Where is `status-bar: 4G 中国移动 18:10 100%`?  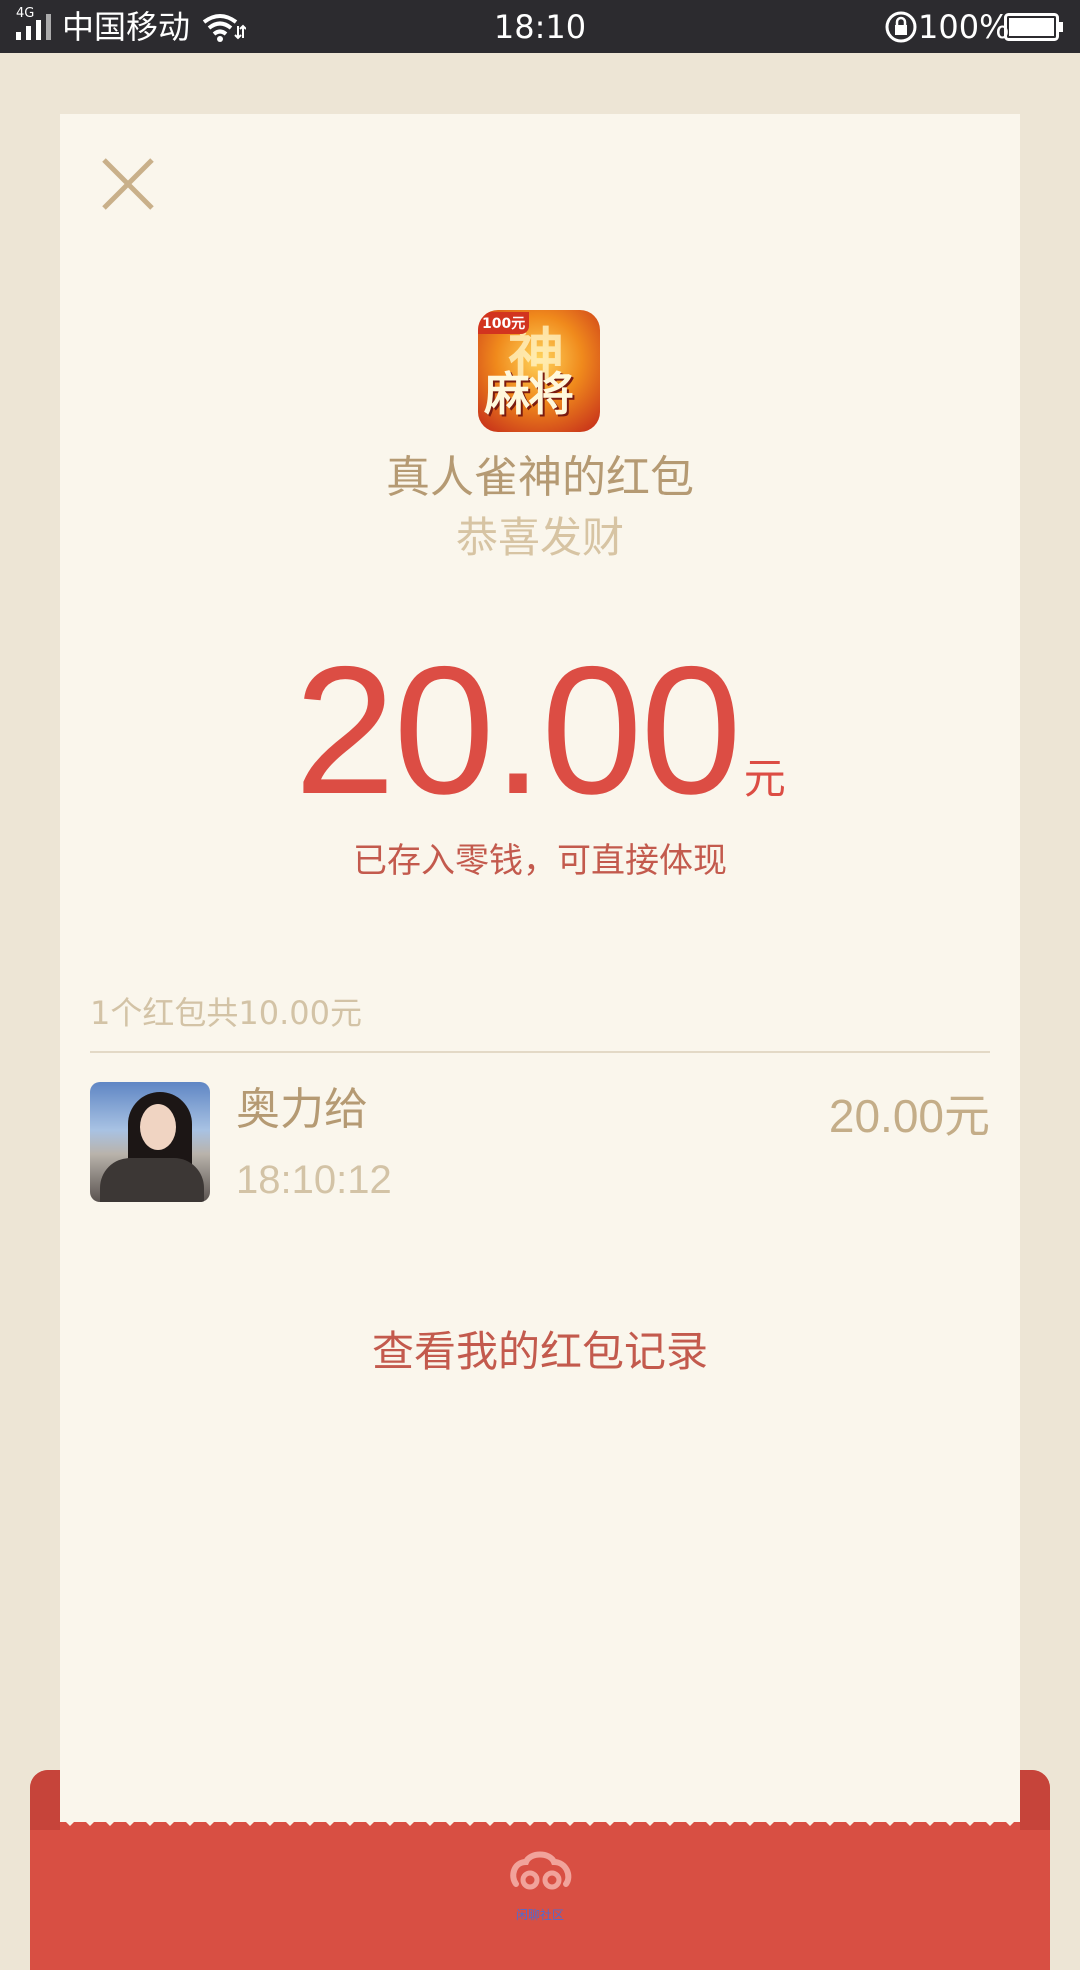
status-bar: 4G 中国移动 18:10 100% is located at coordinates (540, 26).